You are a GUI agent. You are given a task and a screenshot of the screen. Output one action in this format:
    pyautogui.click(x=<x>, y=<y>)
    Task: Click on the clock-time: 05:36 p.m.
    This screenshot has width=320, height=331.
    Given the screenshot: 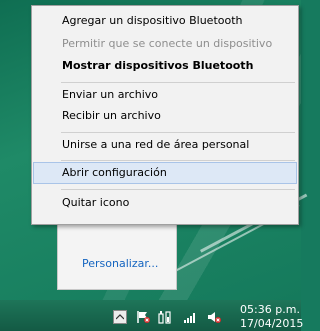 What is the action you would take?
    pyautogui.click(x=270, y=309)
    